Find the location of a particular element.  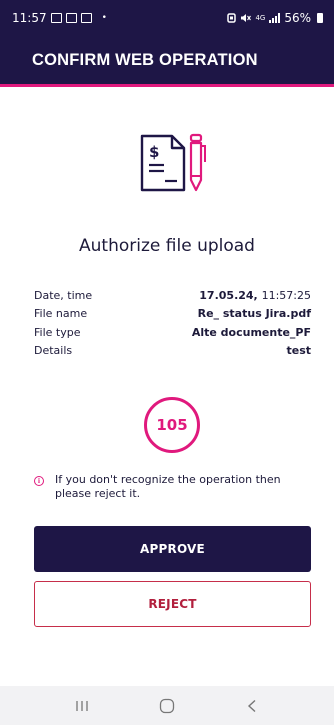

date-value: 17.05.24, 11:57:25 is located at coordinates (255, 295).